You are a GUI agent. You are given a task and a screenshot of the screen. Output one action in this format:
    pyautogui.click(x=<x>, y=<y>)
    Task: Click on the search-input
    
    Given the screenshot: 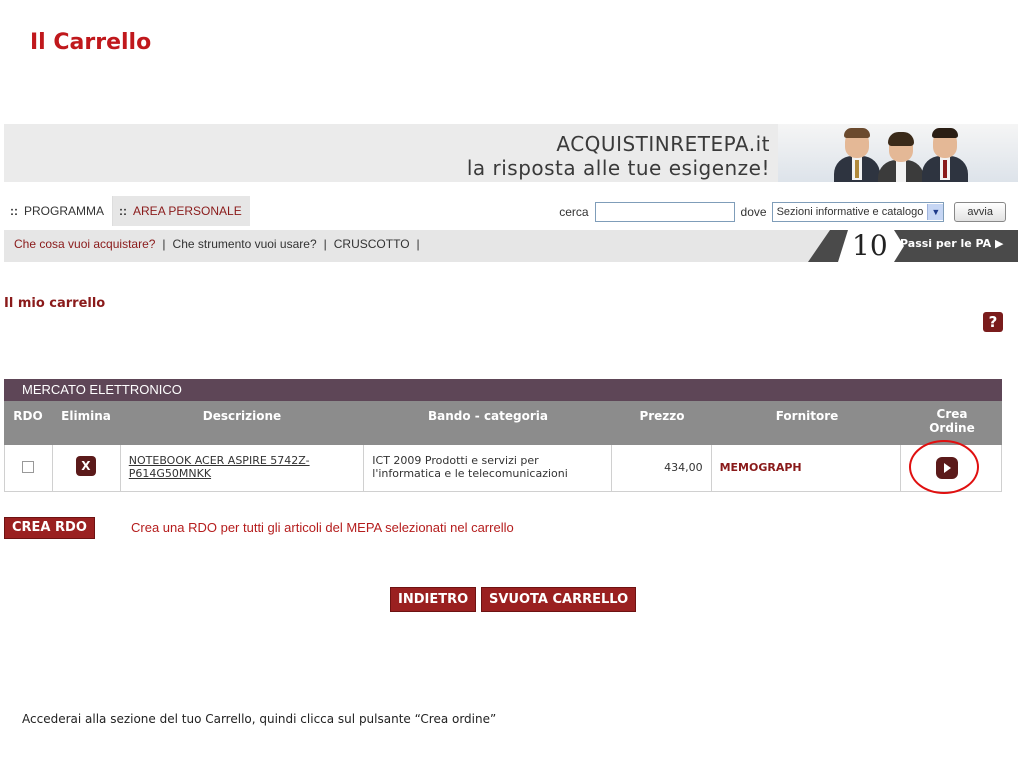 What is the action you would take?
    pyautogui.click(x=664, y=212)
    